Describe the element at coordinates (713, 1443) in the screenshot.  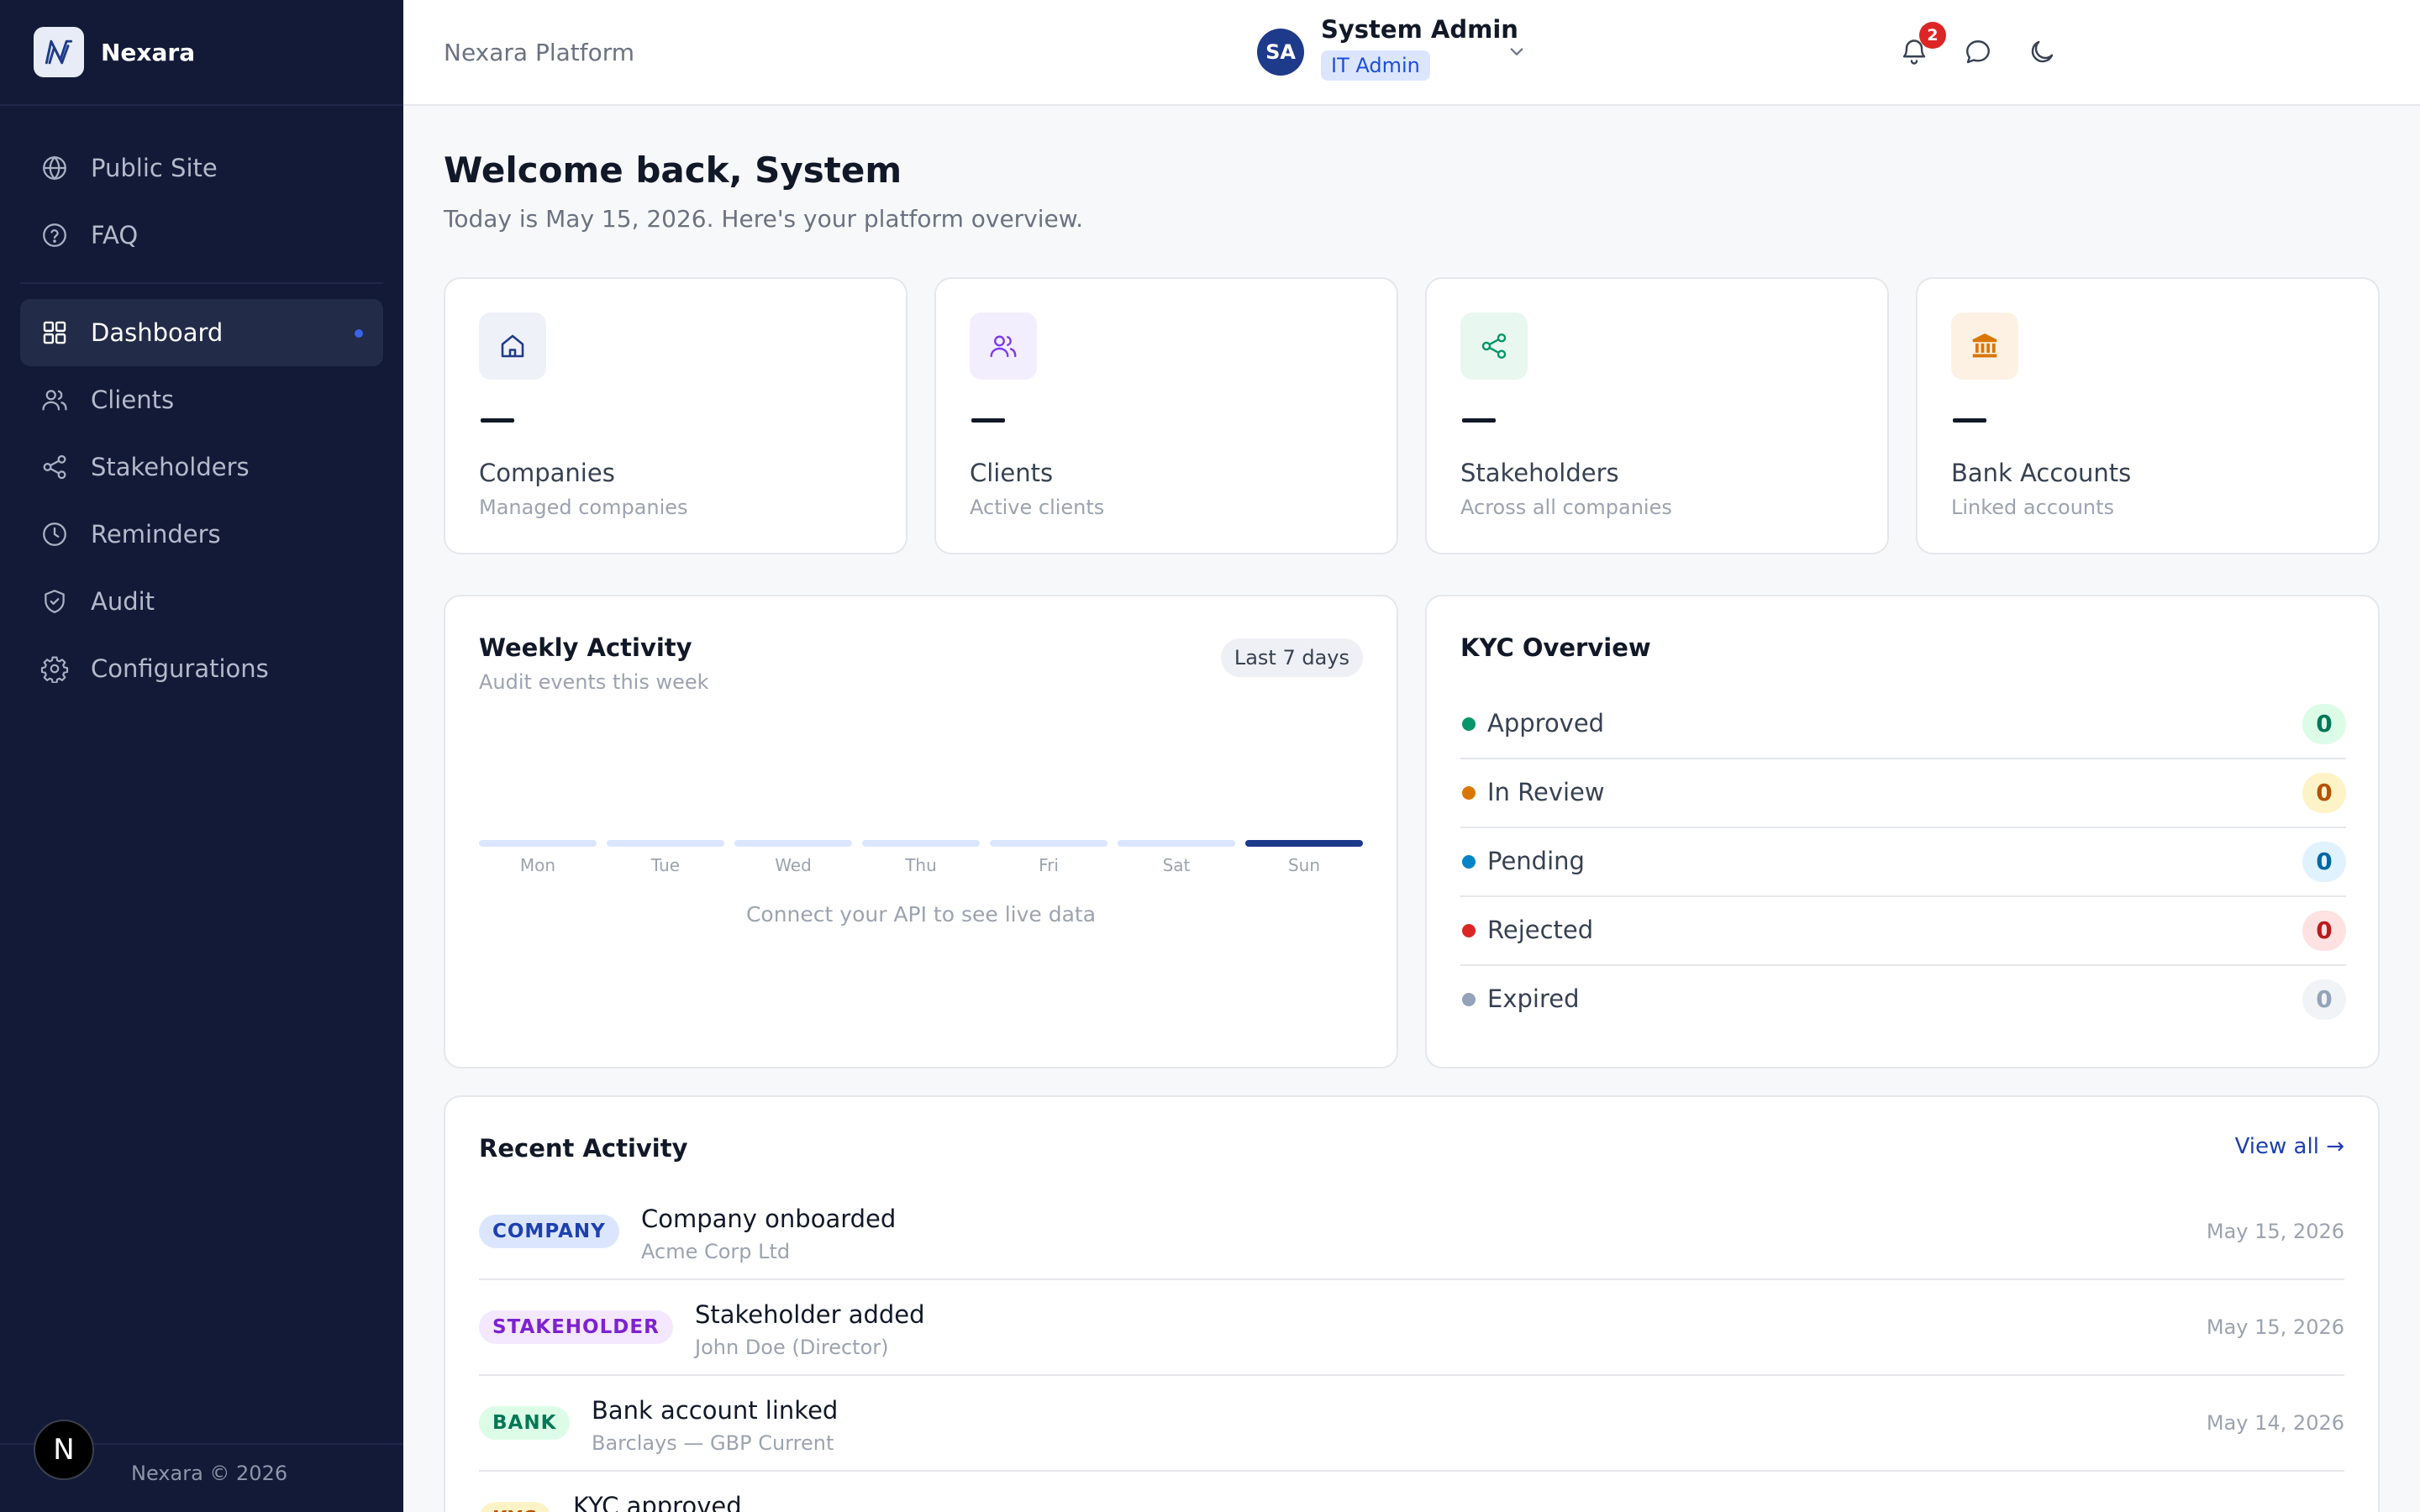
I see `activity-detail: Barclays — GBP Current` at that location.